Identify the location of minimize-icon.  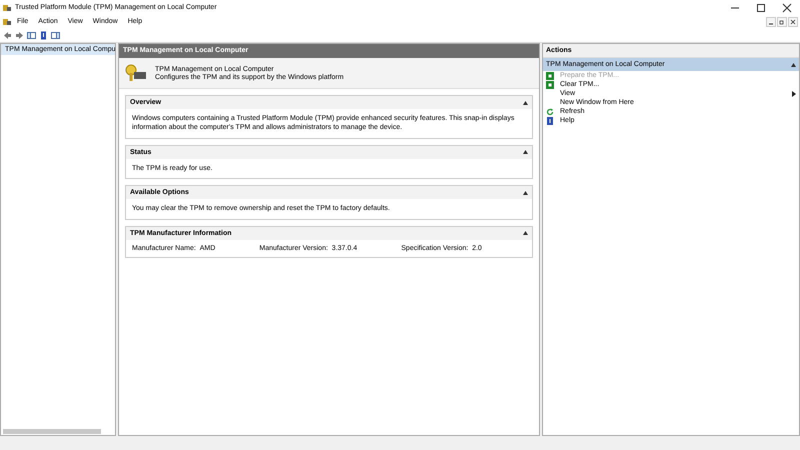
(771, 21).